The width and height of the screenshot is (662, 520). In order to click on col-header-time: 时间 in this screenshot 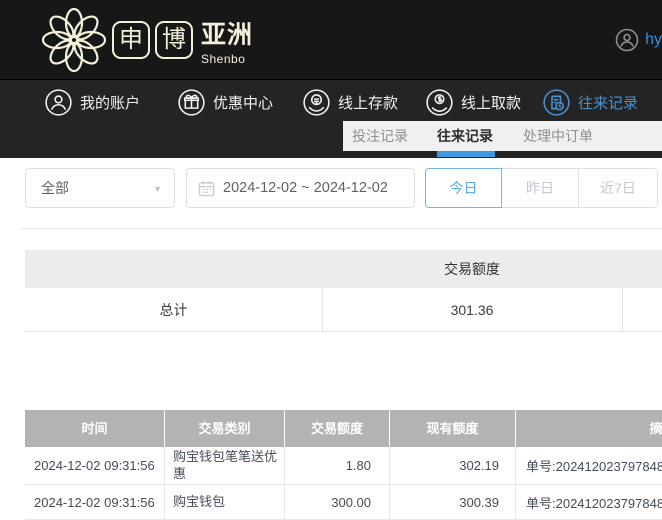, I will do `click(95, 428)`.